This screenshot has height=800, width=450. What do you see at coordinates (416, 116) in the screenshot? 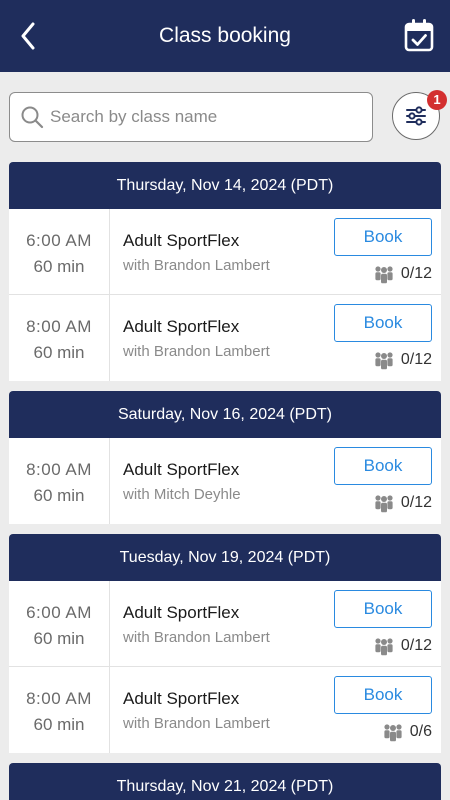
I see `sliders-icon` at bounding box center [416, 116].